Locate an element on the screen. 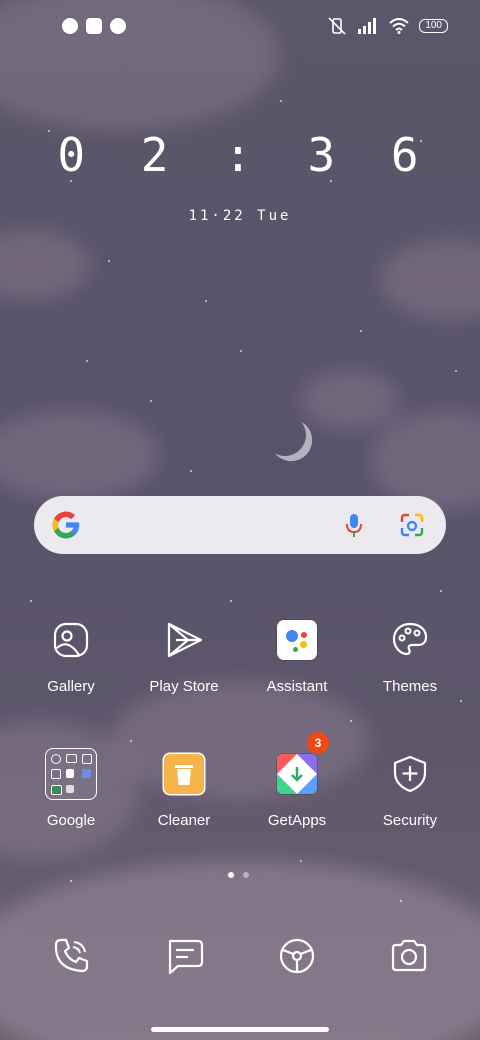  gallery-icon is located at coordinates (71, 640).